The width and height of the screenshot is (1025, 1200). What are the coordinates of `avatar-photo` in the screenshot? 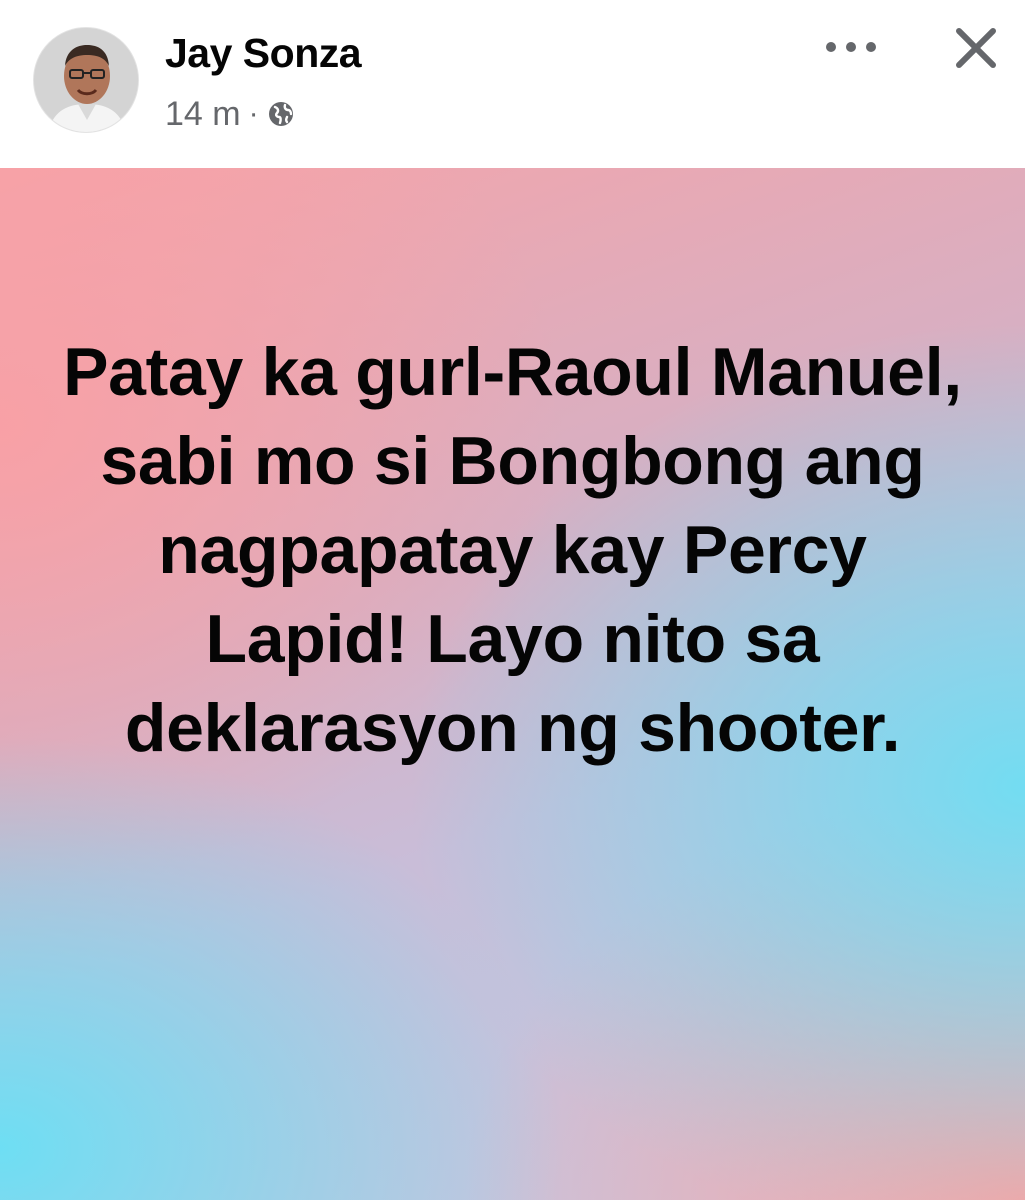 It's located at (86, 80).